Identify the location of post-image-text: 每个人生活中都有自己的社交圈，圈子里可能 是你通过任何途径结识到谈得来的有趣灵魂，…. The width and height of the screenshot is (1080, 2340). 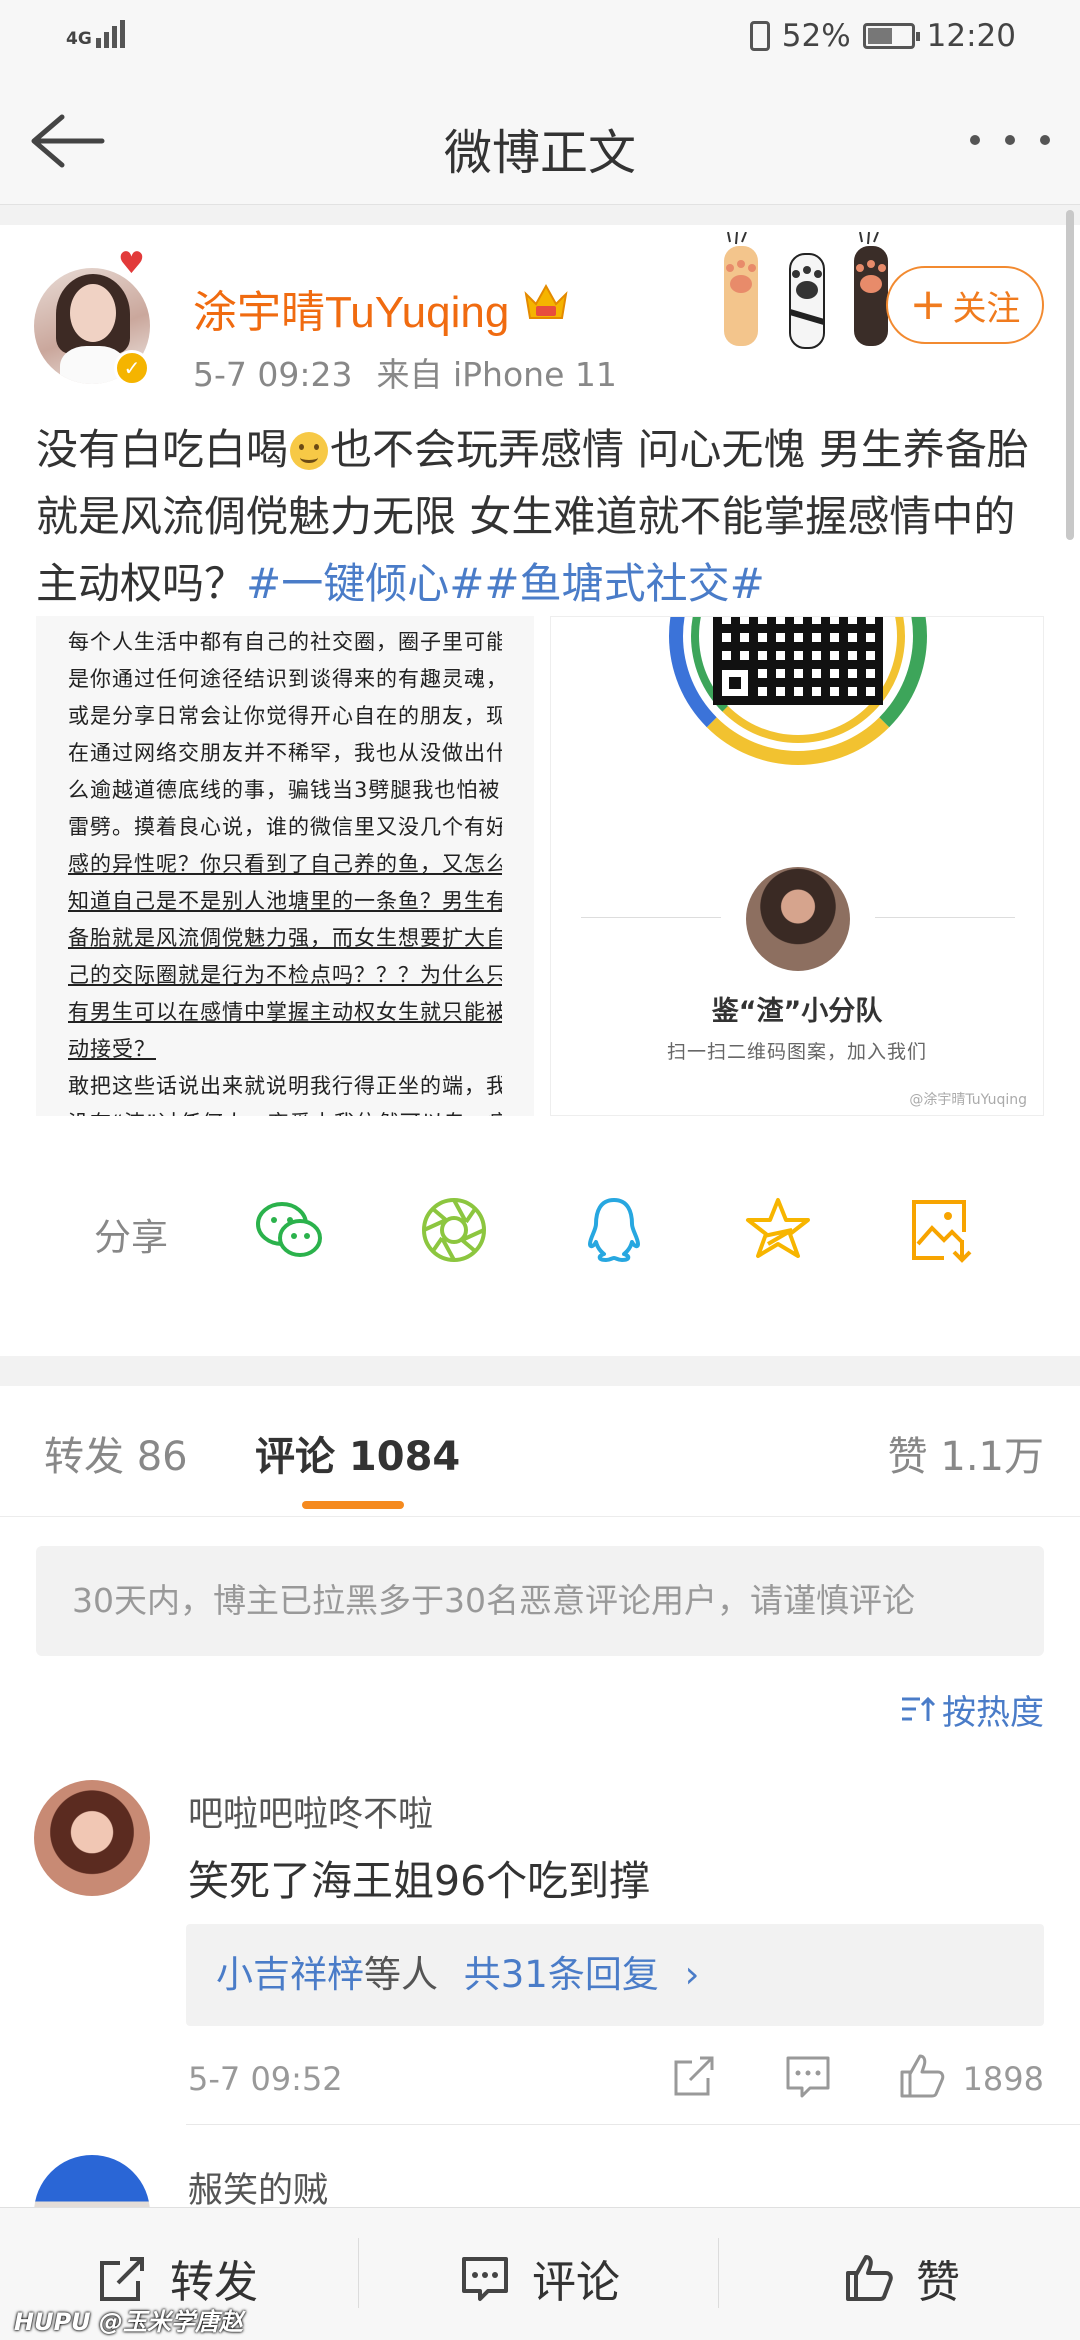
(285, 866).